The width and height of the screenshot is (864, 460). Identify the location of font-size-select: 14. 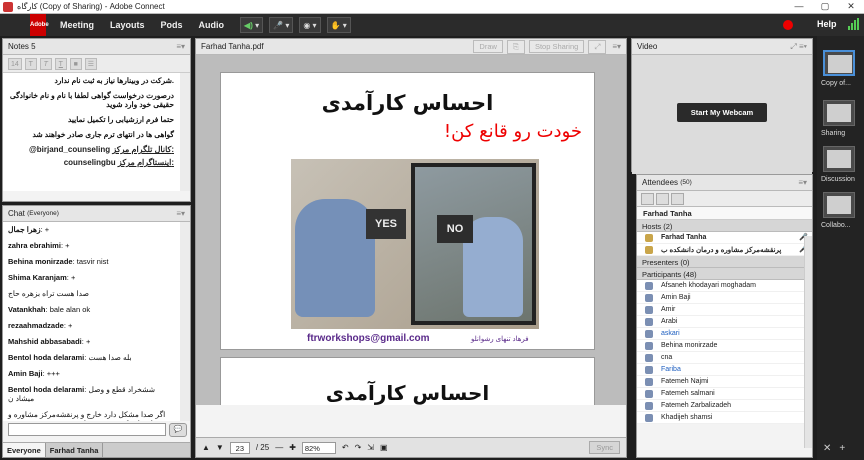
(15, 63).